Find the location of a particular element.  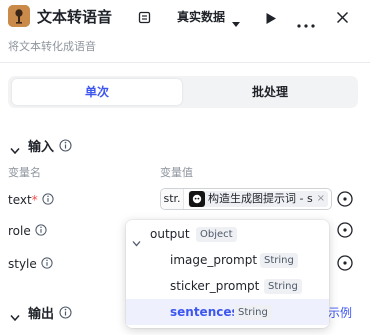

node-name: image_prompt is located at coordinates (214, 260).